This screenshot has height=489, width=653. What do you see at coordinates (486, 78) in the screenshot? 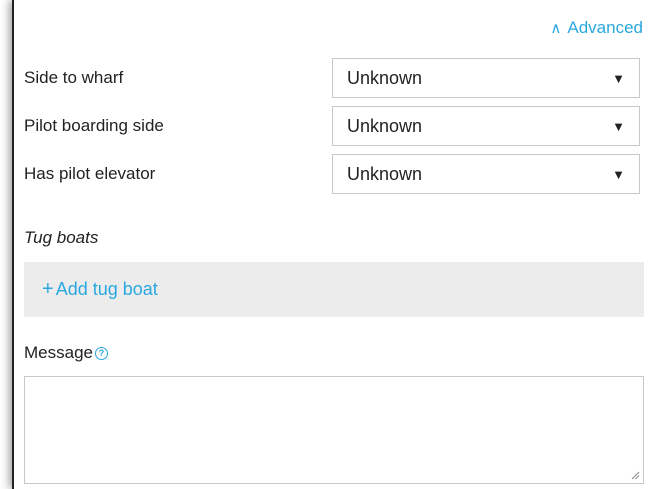
I see `side-to-wharf-select: Unknown ▼` at bounding box center [486, 78].